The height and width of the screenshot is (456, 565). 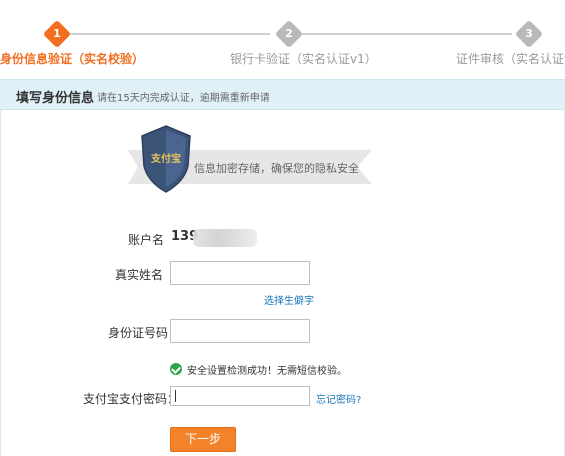 What do you see at coordinates (240, 331) in the screenshot?
I see `id-number-input` at bounding box center [240, 331].